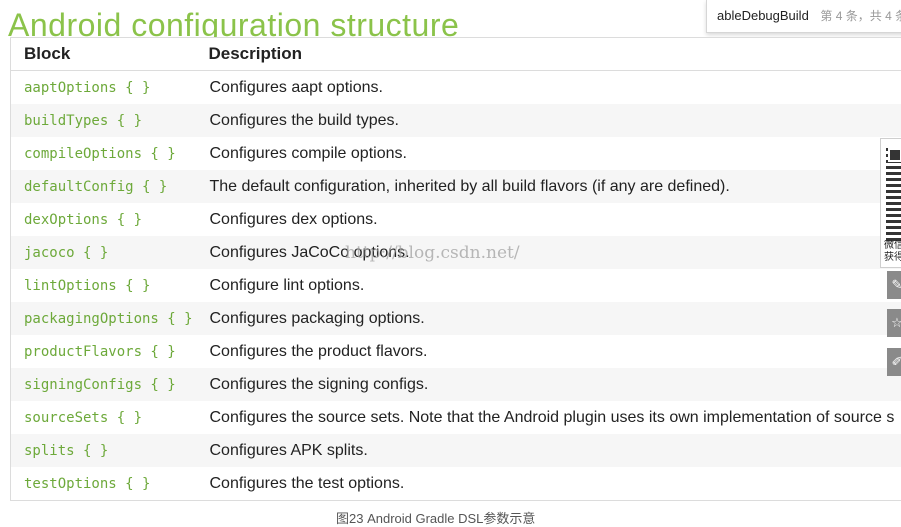 This screenshot has width=901, height=527. What do you see at coordinates (763, 15) in the screenshot?
I see `search-term: ableDebugBuild` at bounding box center [763, 15].